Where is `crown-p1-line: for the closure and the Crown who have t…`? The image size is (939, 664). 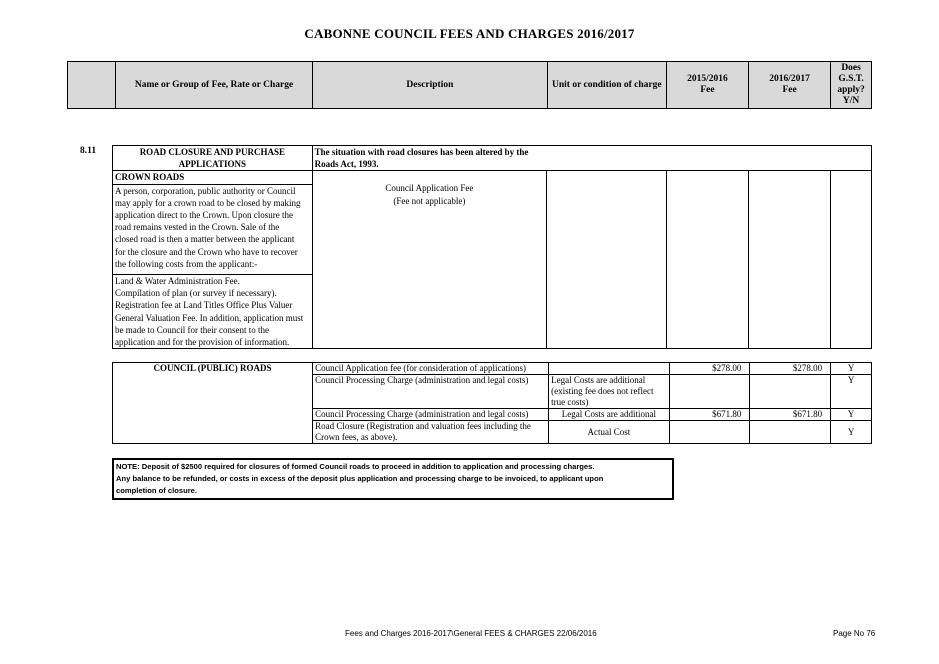 crown-p1-line: for the closure and the Crown who have t… is located at coordinates (206, 251).